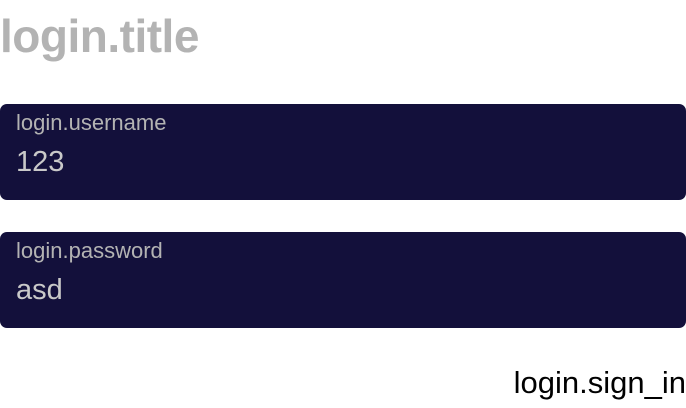 The width and height of the screenshot is (686, 408). Describe the element at coordinates (89, 250) in the screenshot. I see `password-label: login.password` at that location.